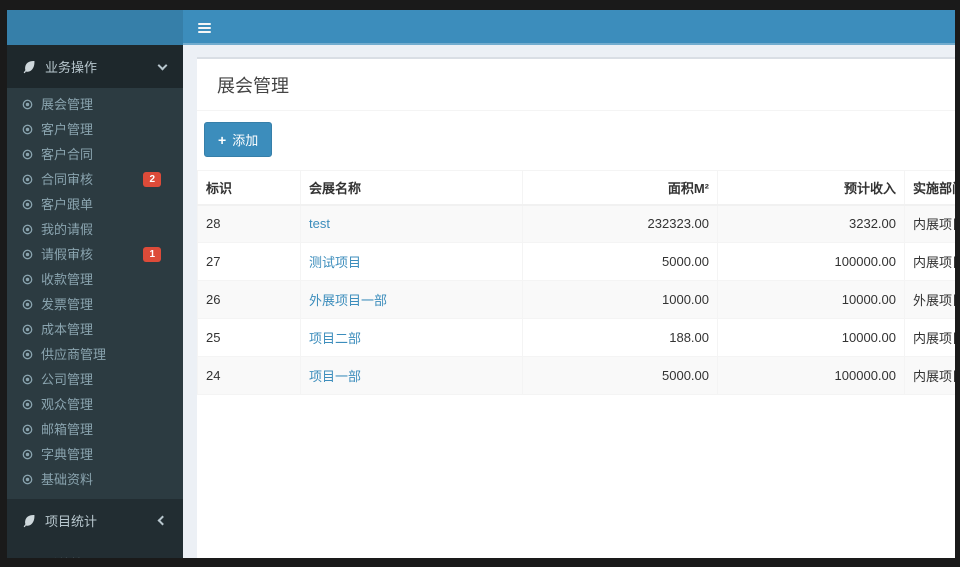  What do you see at coordinates (249, 223) in the screenshot?
I see `cell-id: 28` at bounding box center [249, 223].